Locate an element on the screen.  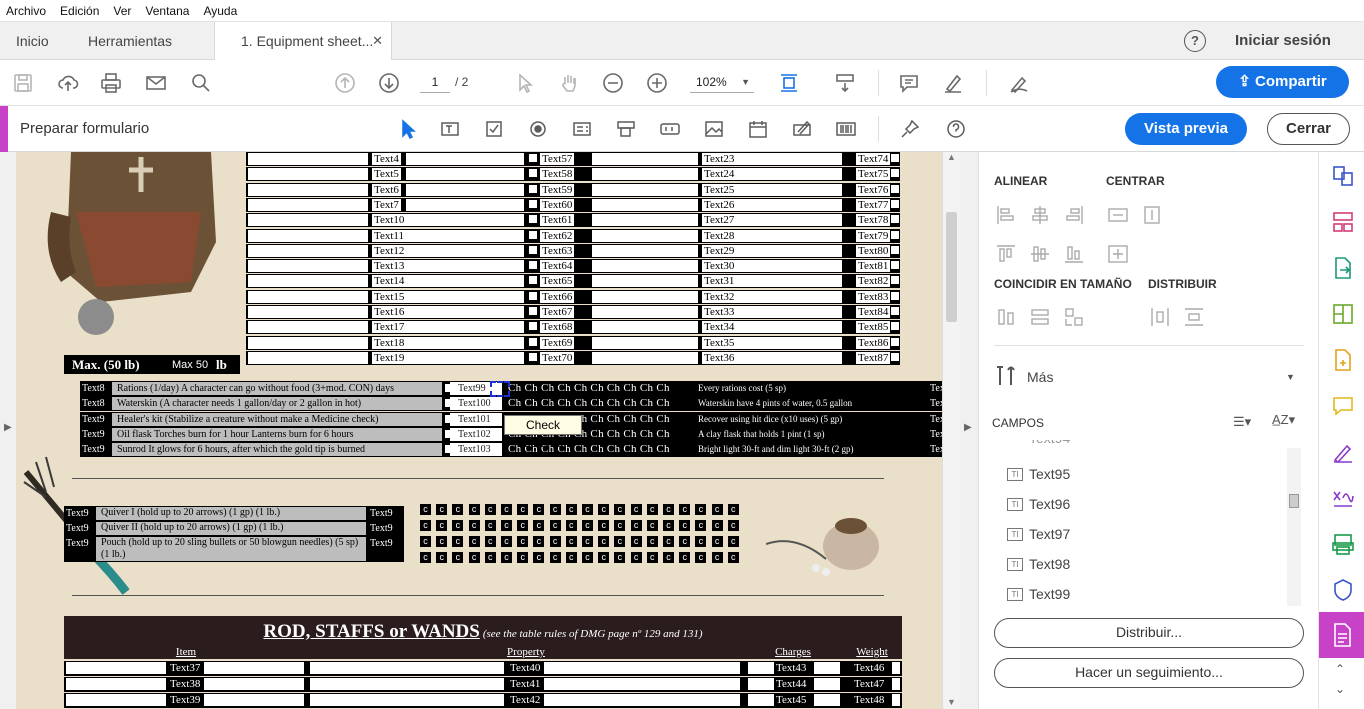
signature-field-icon is located at coordinates (802, 129).